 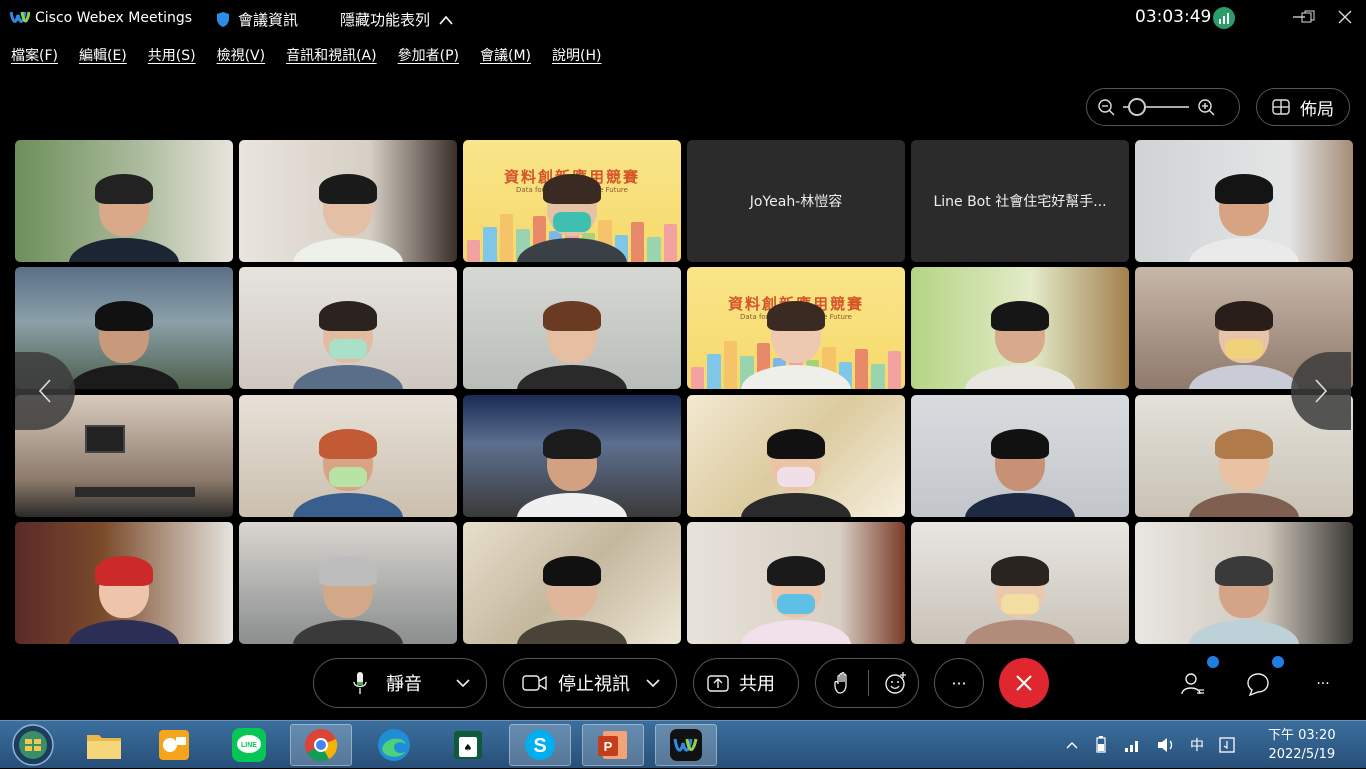 What do you see at coordinates (331, 55) in the screenshot?
I see `menu-audio-video: 音訊和視訊(A)` at bounding box center [331, 55].